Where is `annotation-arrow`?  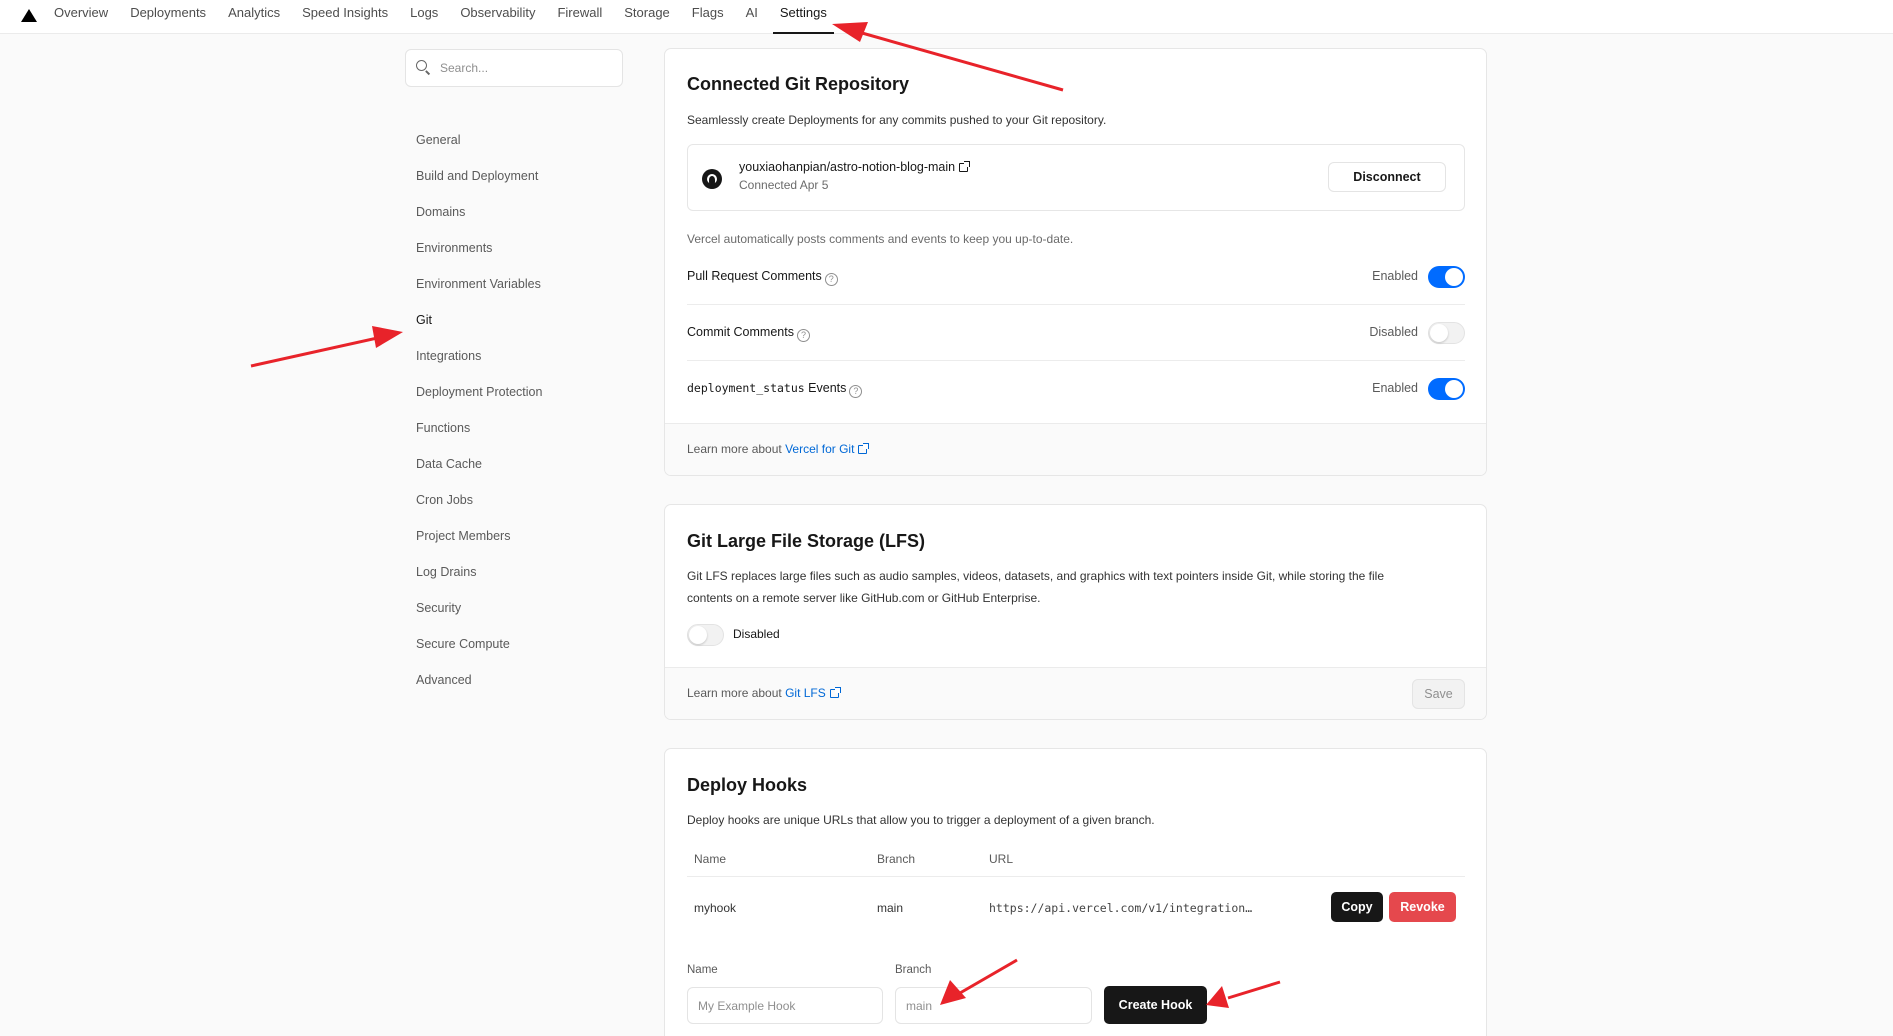
annotation-arrow is located at coordinates (326, 347).